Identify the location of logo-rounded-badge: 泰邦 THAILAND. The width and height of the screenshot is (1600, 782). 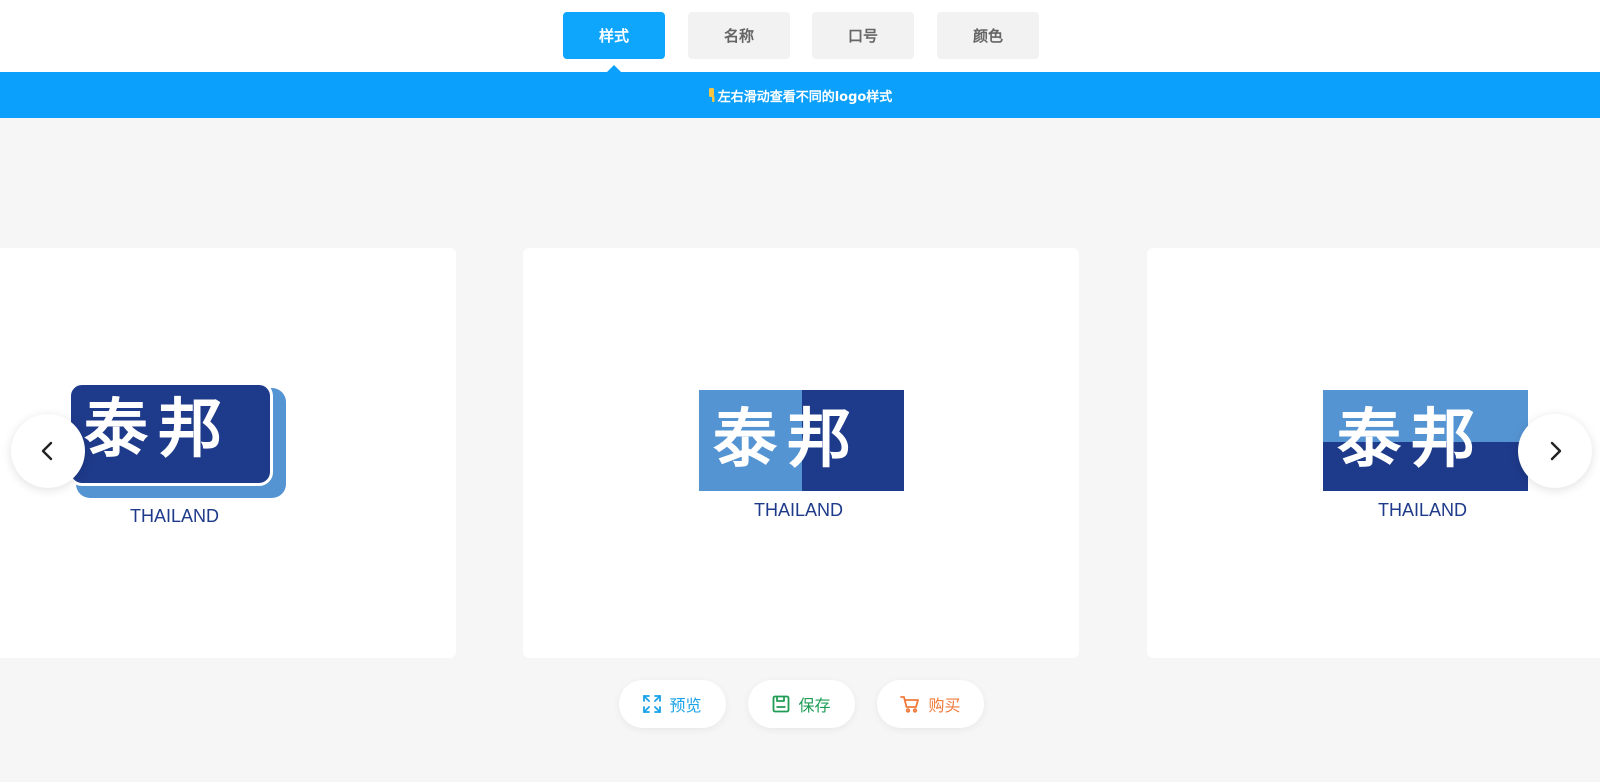
(178, 457).